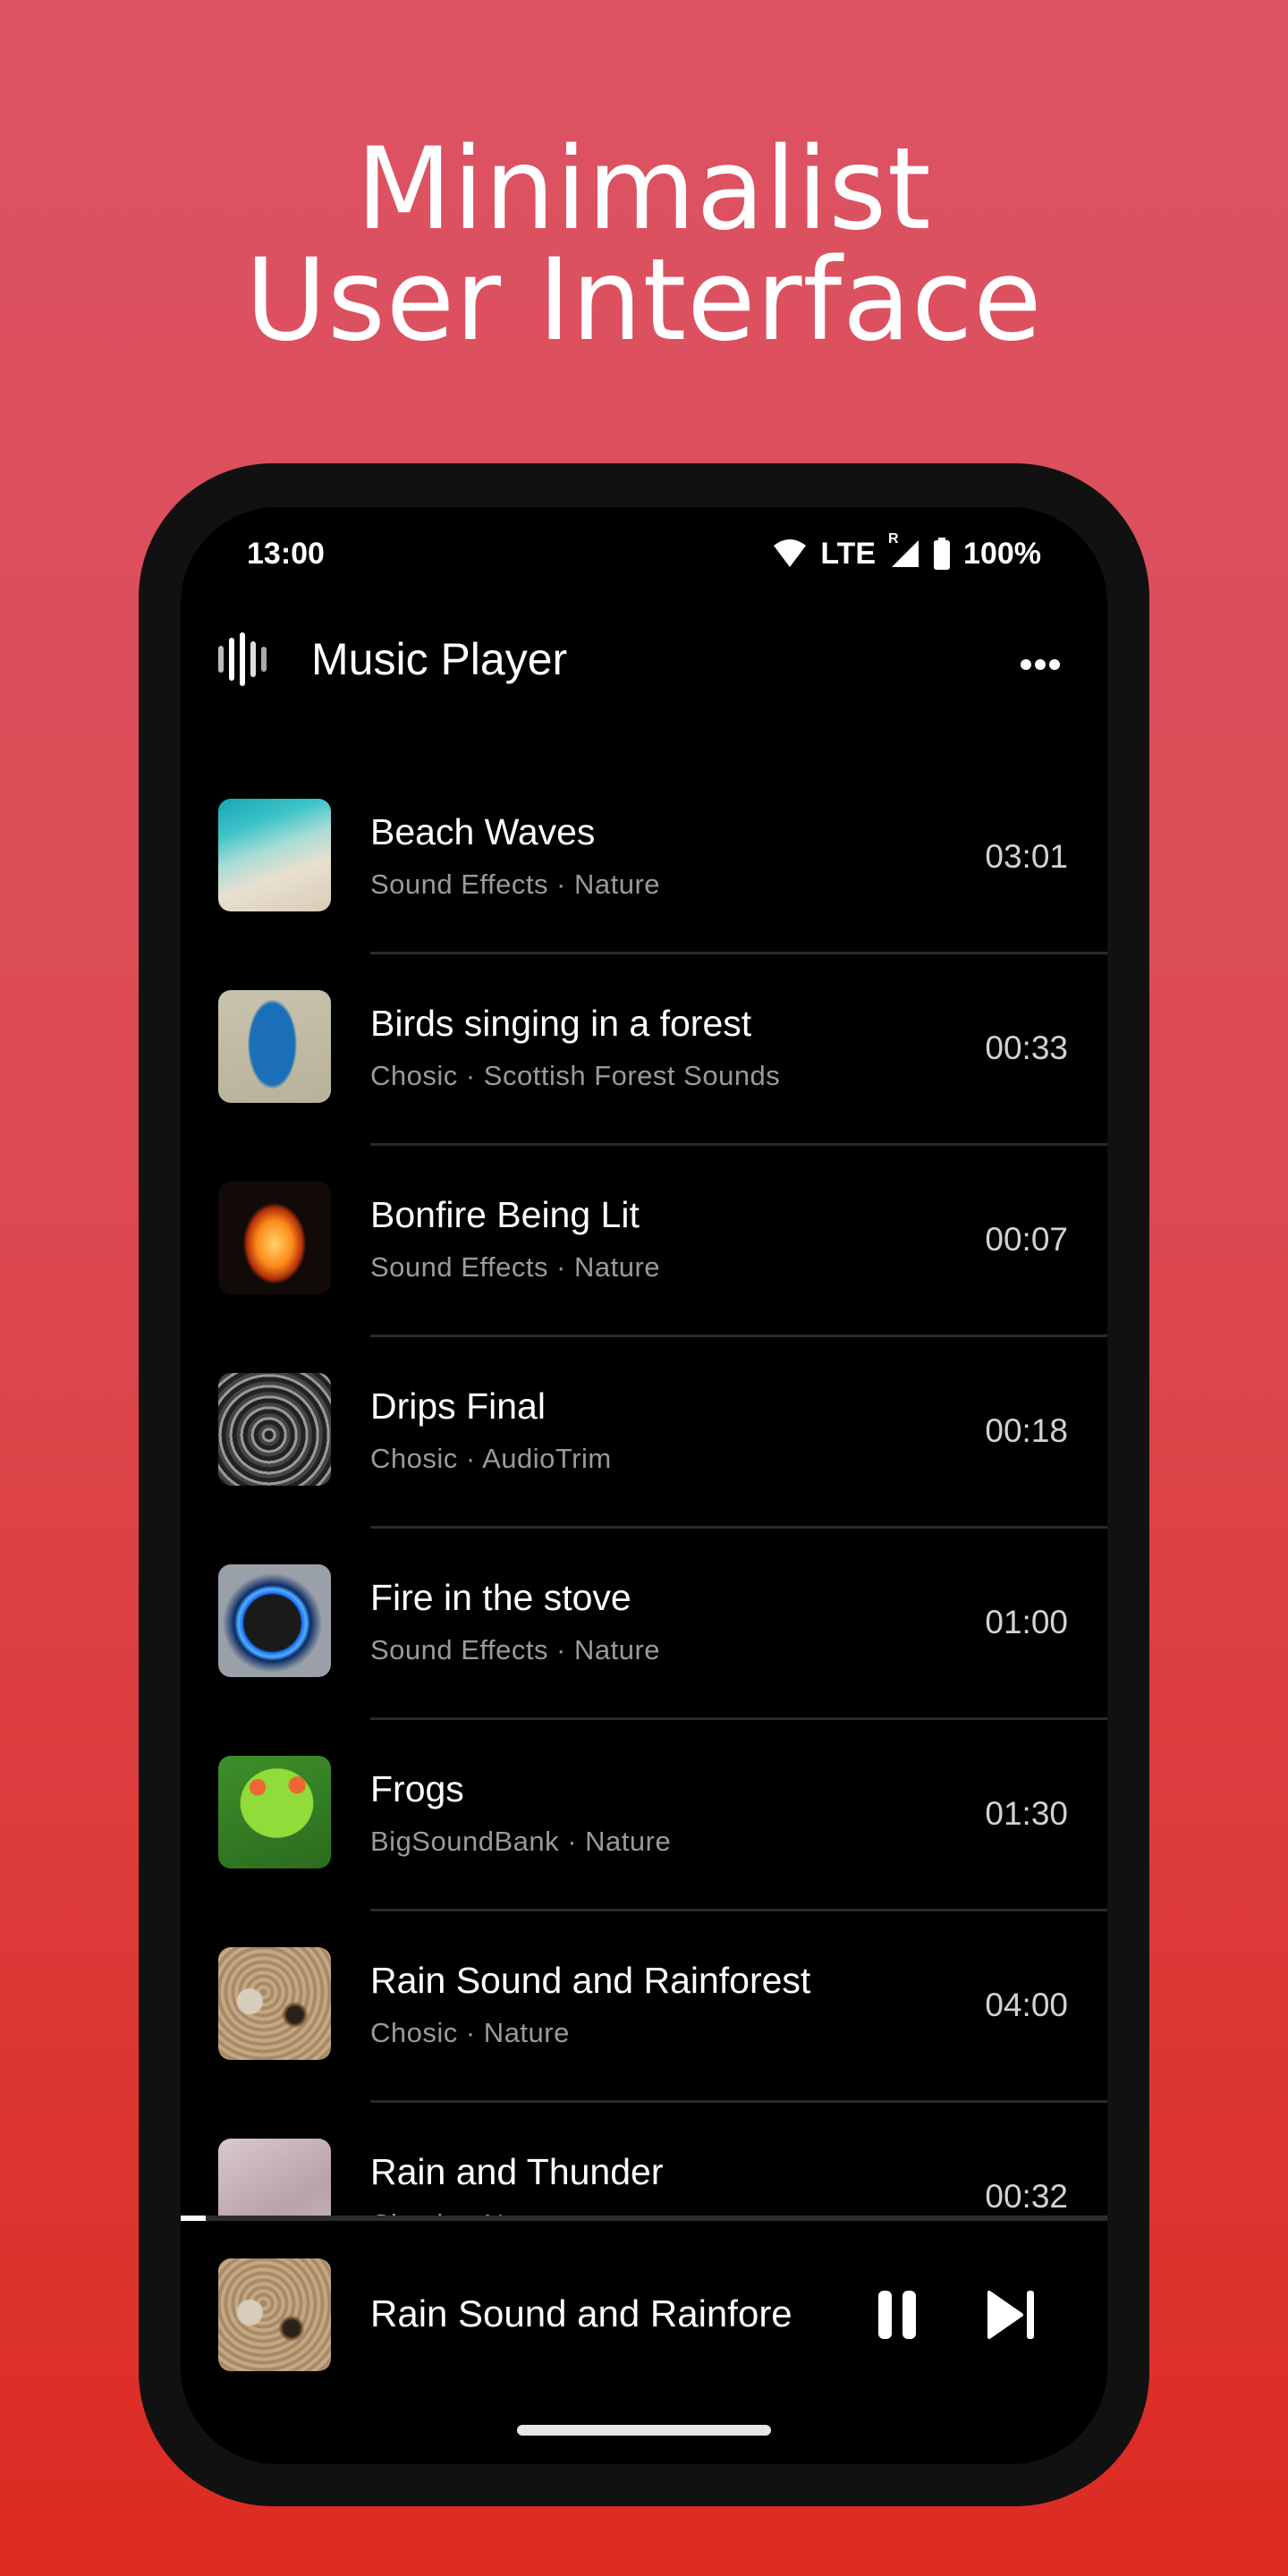 This screenshot has height=2576, width=1288. I want to click on track-title: Rain Sound and Rainforest, so click(590, 1980).